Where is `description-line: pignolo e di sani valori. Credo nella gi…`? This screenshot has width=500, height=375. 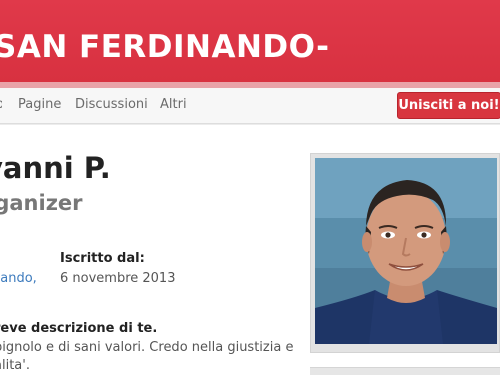 description-line: pignolo e di sani valori. Credo nella gi… is located at coordinates (147, 347).